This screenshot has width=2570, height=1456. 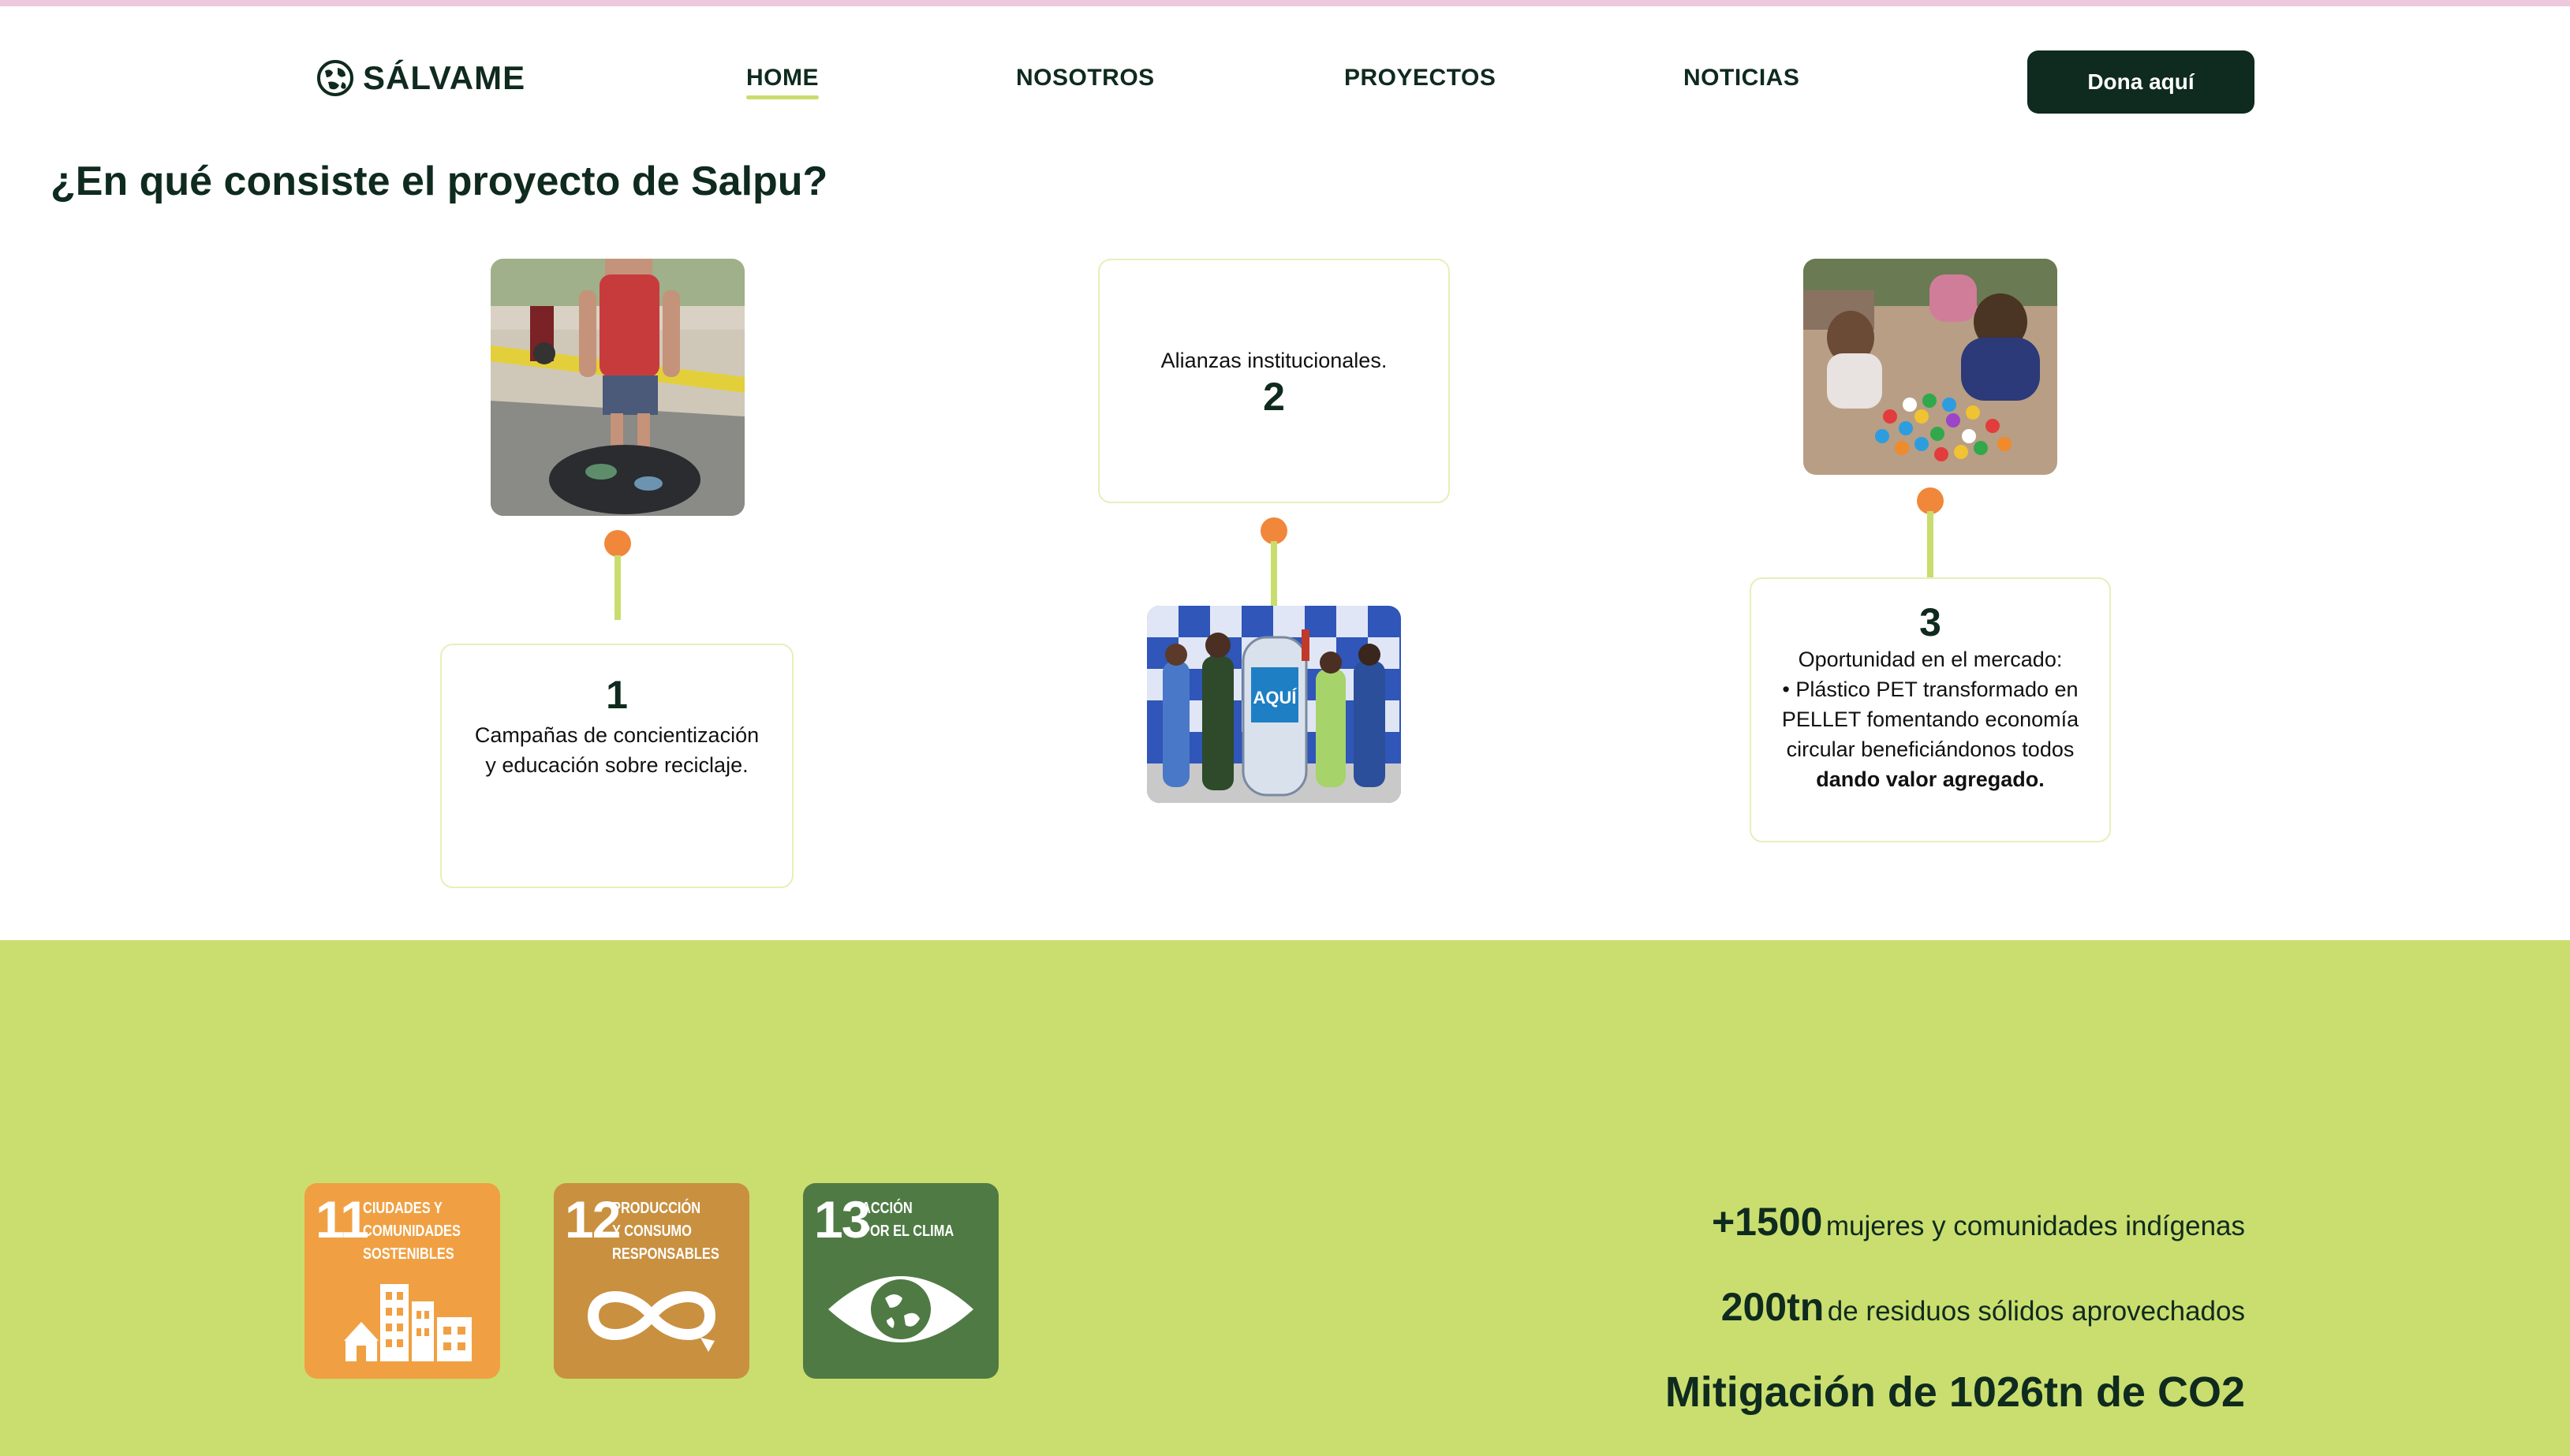 I want to click on step-number-2: 2, so click(x=1274, y=397).